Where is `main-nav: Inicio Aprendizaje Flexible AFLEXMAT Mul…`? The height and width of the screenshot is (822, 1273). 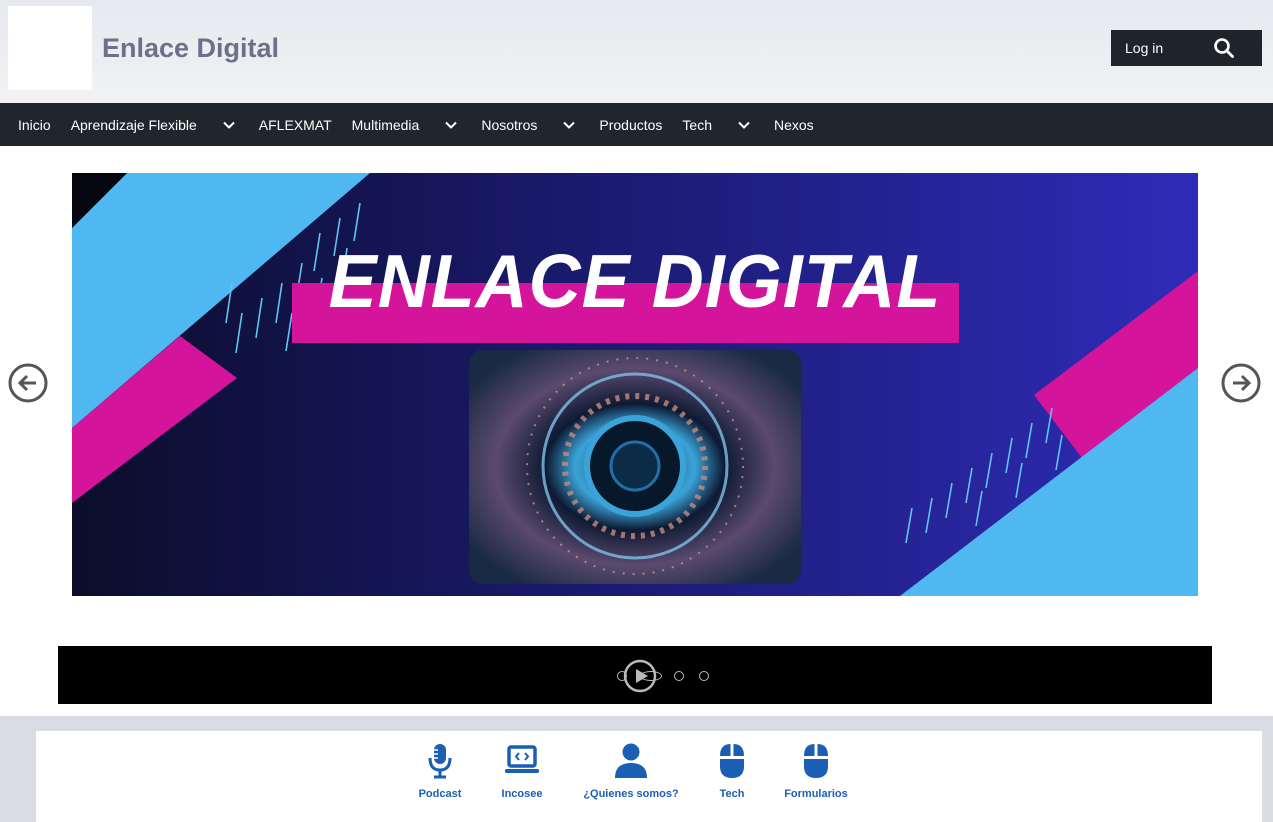
main-nav: Inicio Aprendizaje Flexible AFLEXMAT Mul… is located at coordinates (636, 124).